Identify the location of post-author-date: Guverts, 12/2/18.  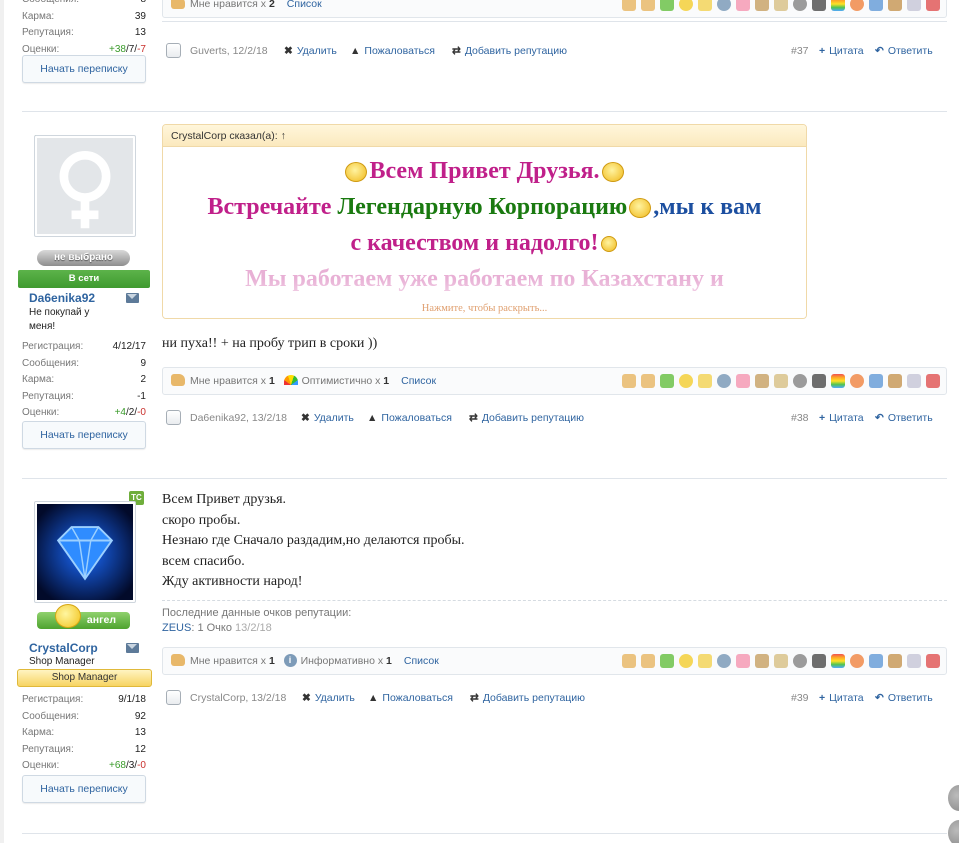
(229, 51).